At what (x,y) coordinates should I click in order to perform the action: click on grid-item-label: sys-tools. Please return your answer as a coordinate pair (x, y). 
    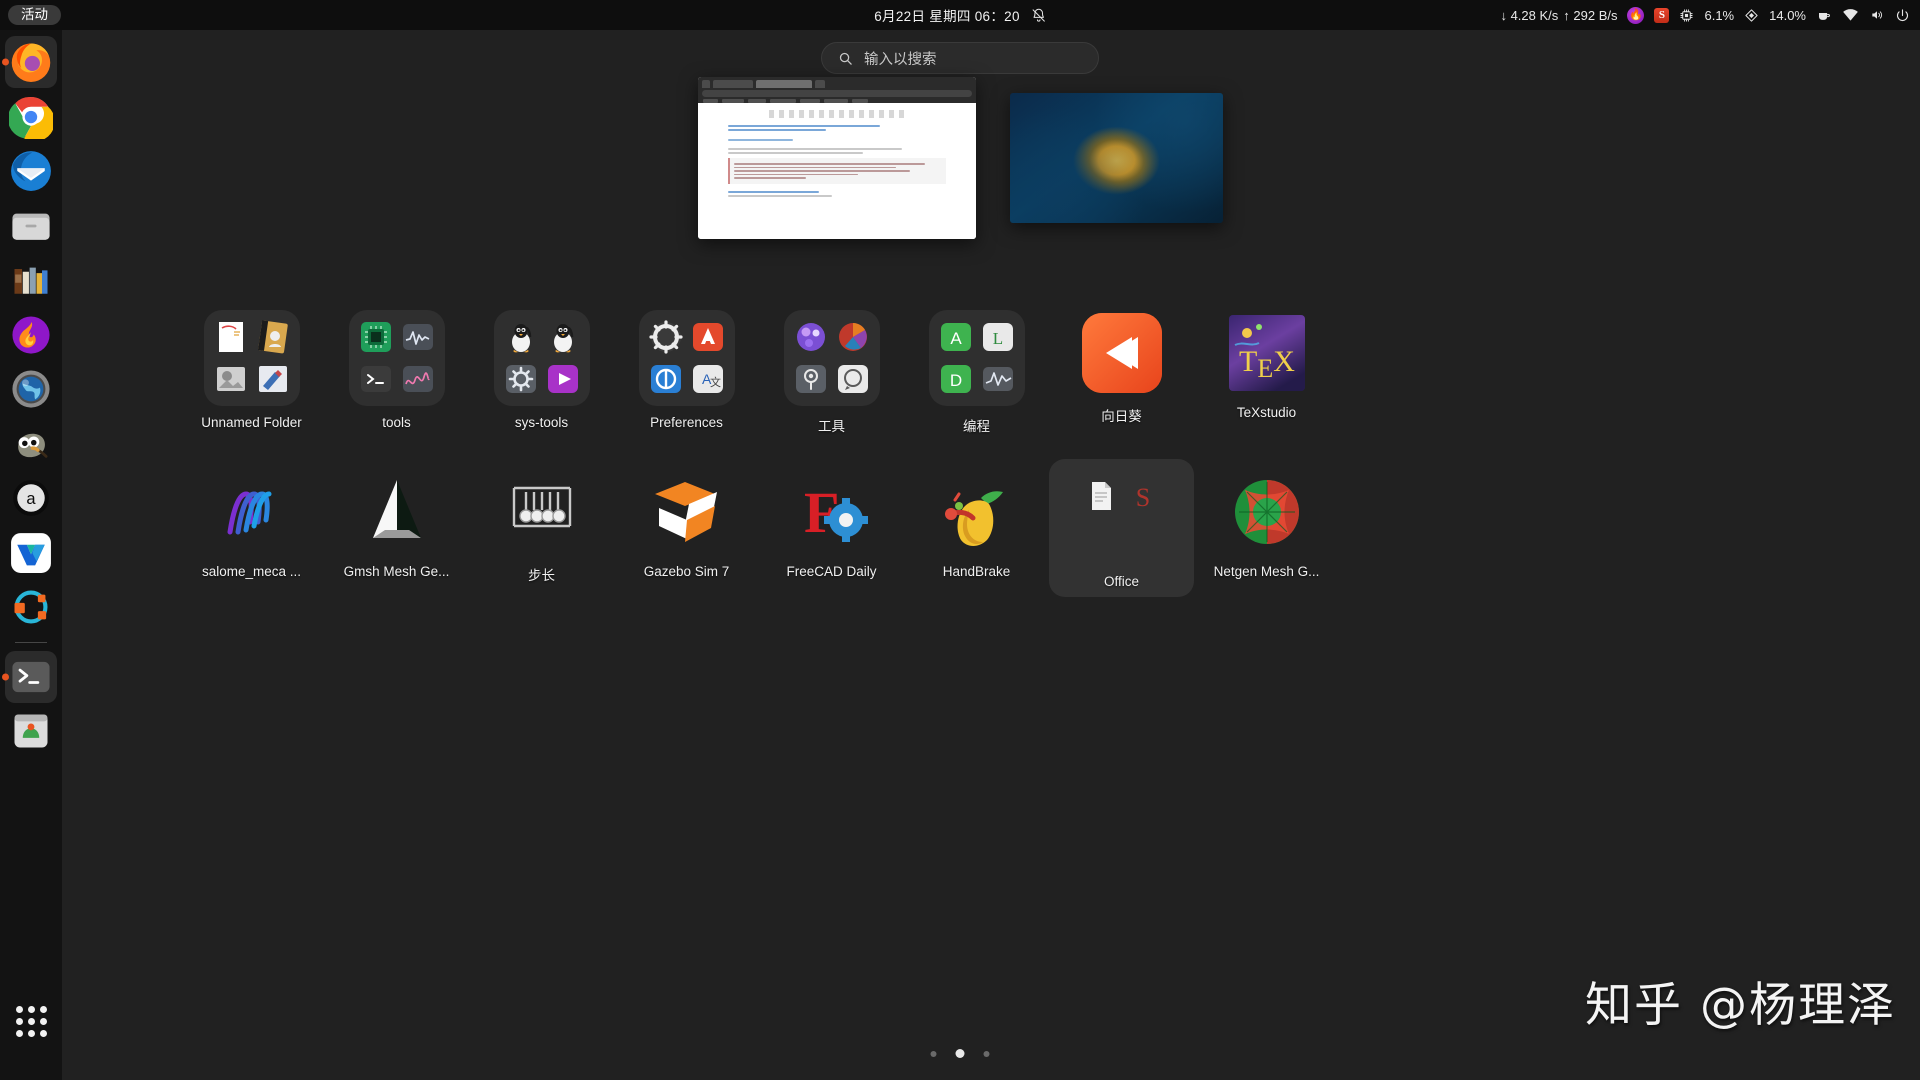
    Looking at the image, I should click on (541, 422).